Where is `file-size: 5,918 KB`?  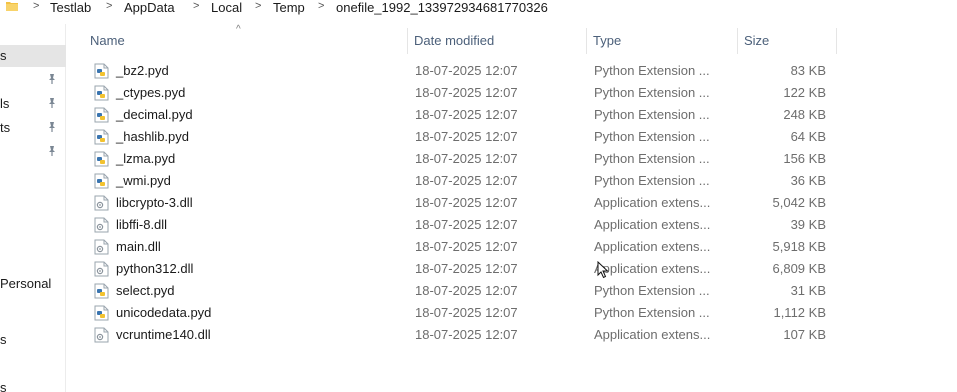
file-size: 5,918 KB is located at coordinates (799, 246).